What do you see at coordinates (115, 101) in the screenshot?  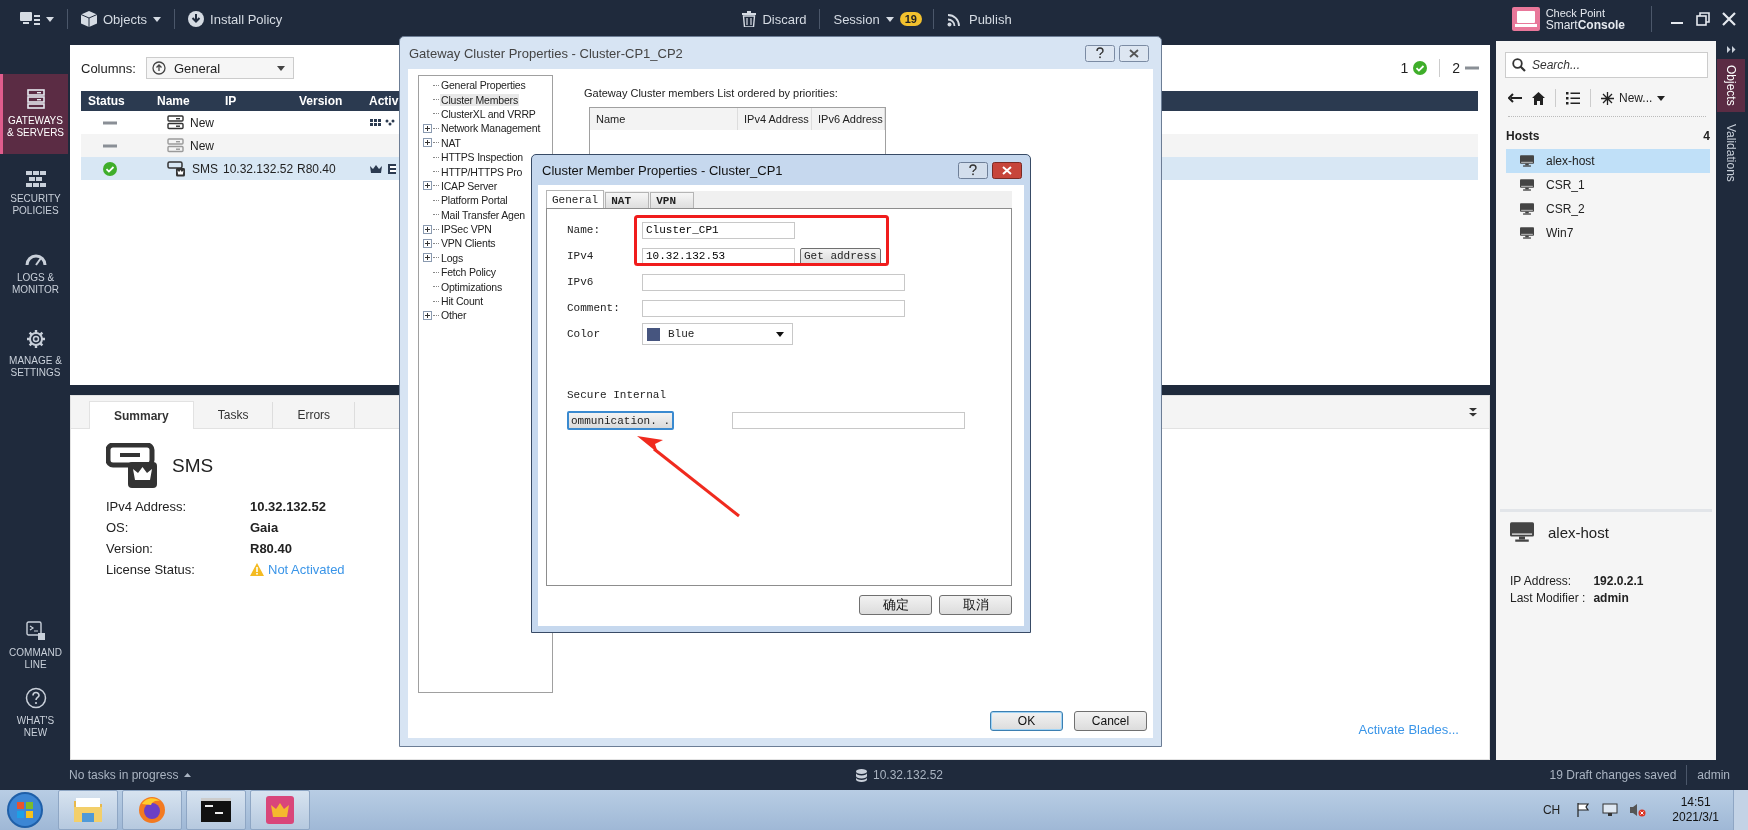 I see `column-header: Status` at bounding box center [115, 101].